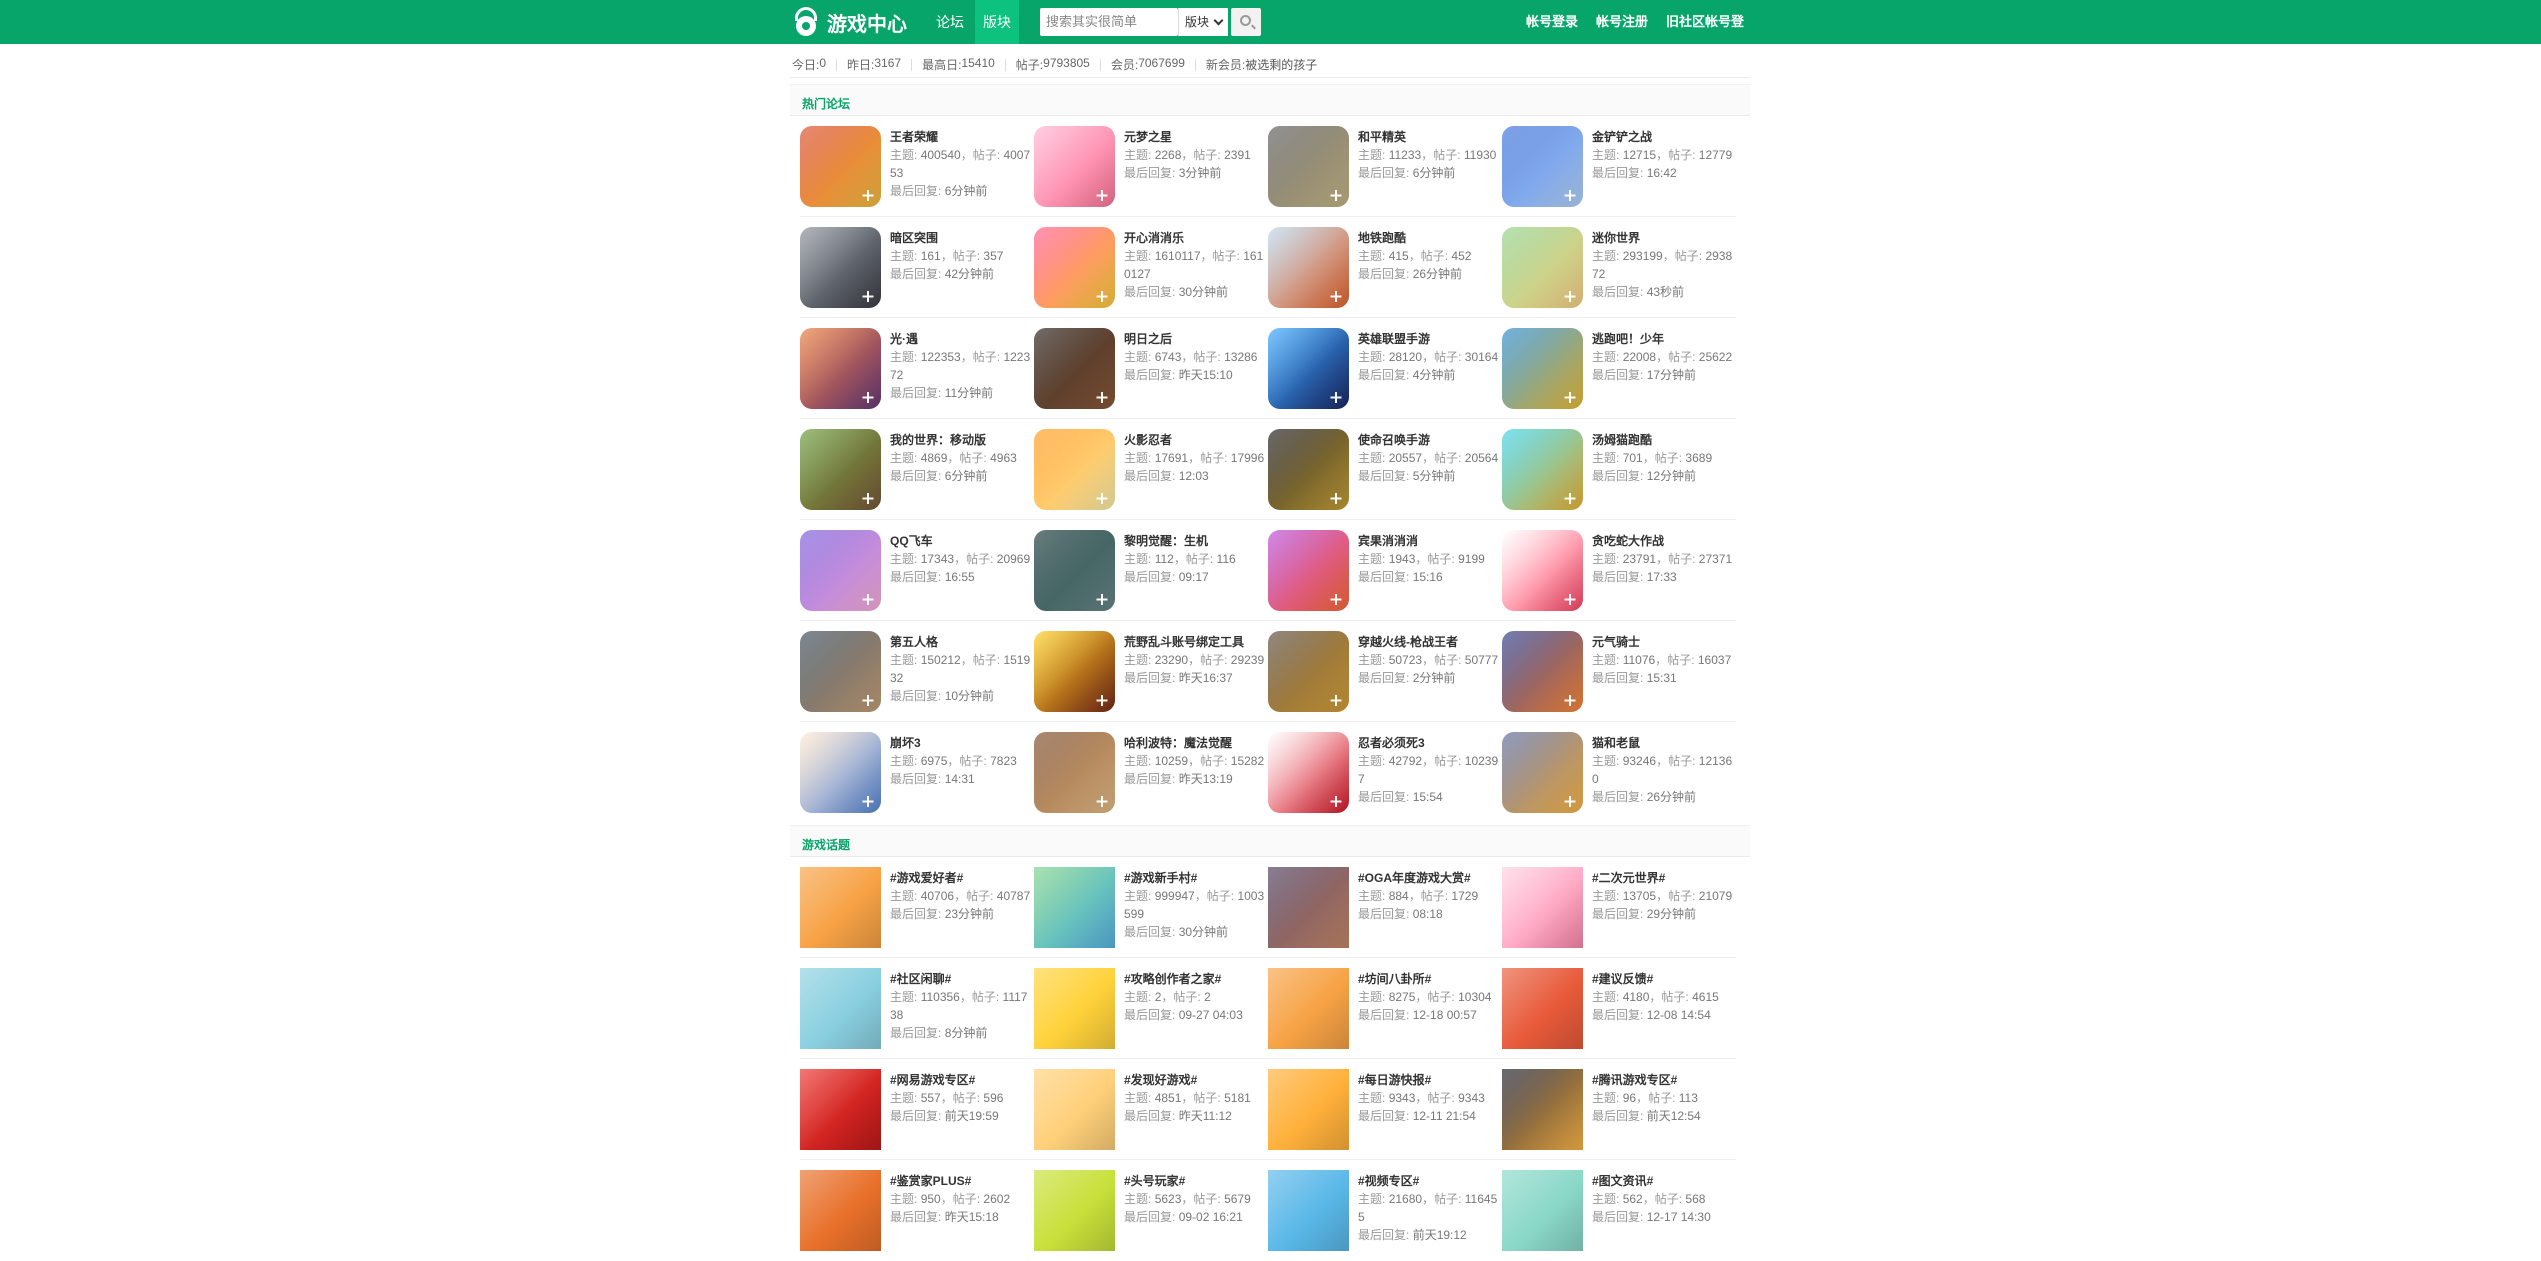 The image size is (2541, 1261). I want to click on topic-item: #发现好游戏# 主题: 4851，帖子: 5181 最后回复: 昨天11:12, so click(1150, 1110).